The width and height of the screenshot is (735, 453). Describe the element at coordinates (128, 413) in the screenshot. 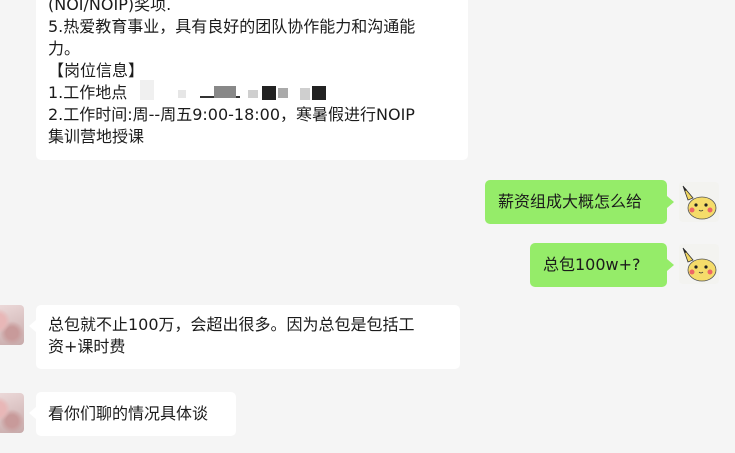

I see `message-text: 看你们聊的情况具体谈` at that location.